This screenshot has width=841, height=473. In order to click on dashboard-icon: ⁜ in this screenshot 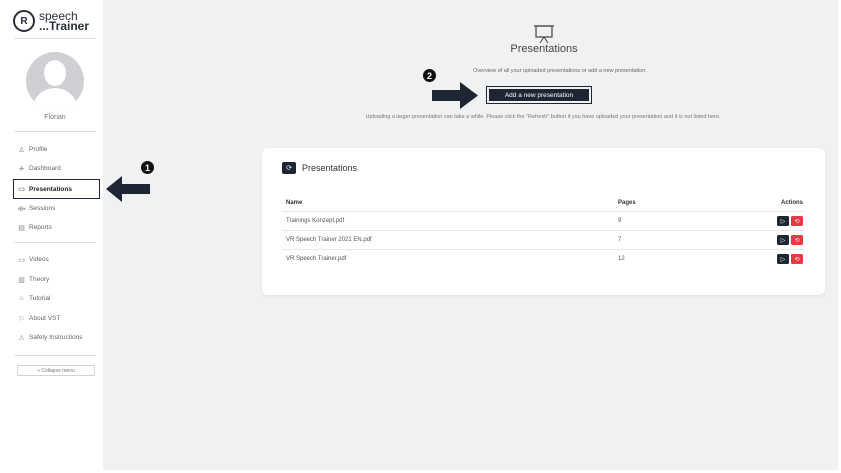, I will do `click(21, 169)`.